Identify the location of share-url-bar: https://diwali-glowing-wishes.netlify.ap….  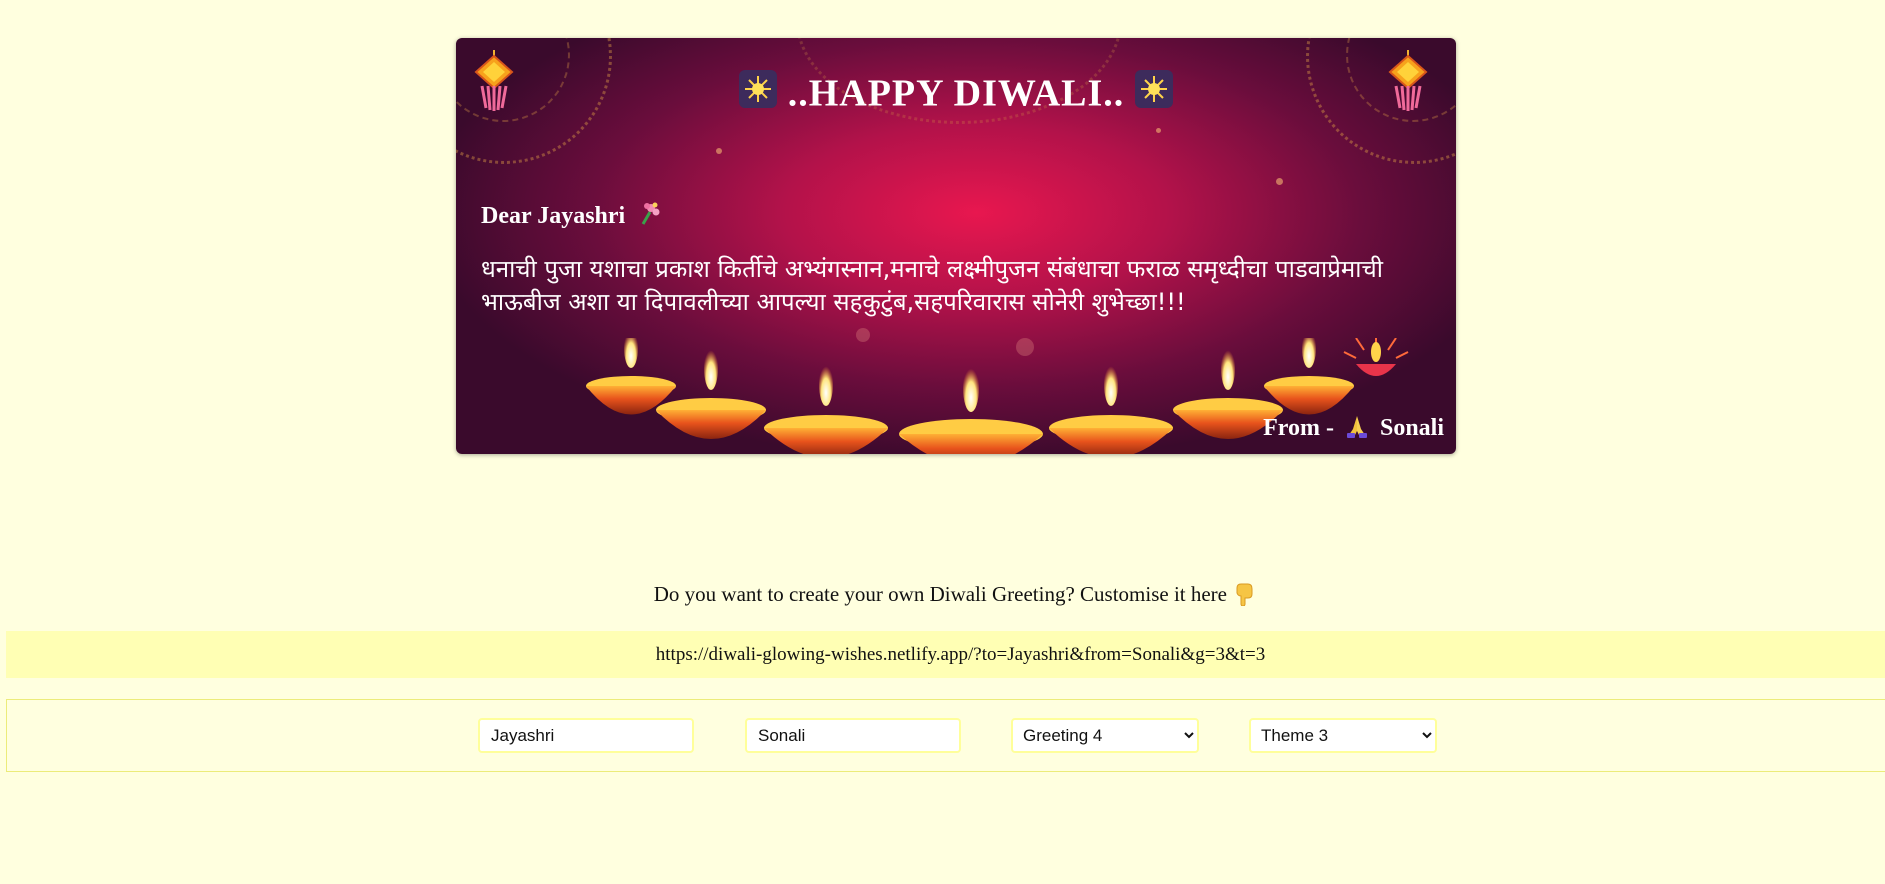
(945, 654).